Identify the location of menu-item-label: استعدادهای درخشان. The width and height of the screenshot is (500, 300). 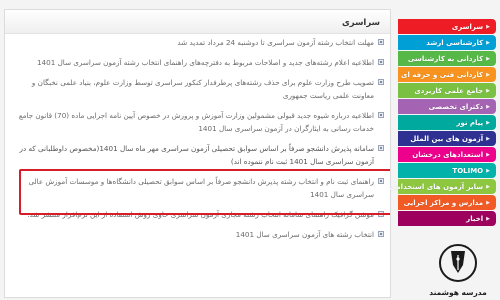
(448, 154).